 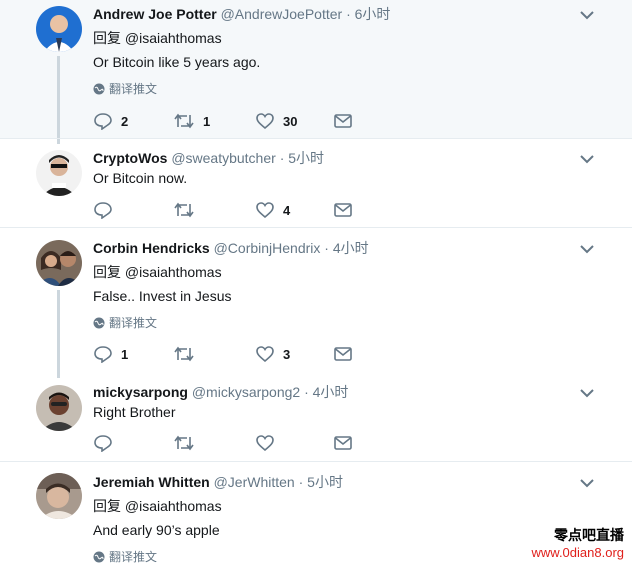 What do you see at coordinates (130, 158) in the screenshot?
I see `author-name: CryptoWos` at bounding box center [130, 158].